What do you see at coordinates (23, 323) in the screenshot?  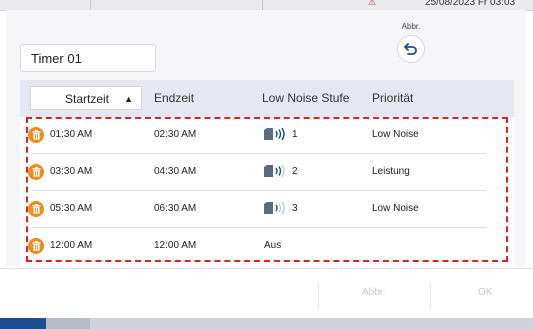 I see `taskbar-active-tab` at bounding box center [23, 323].